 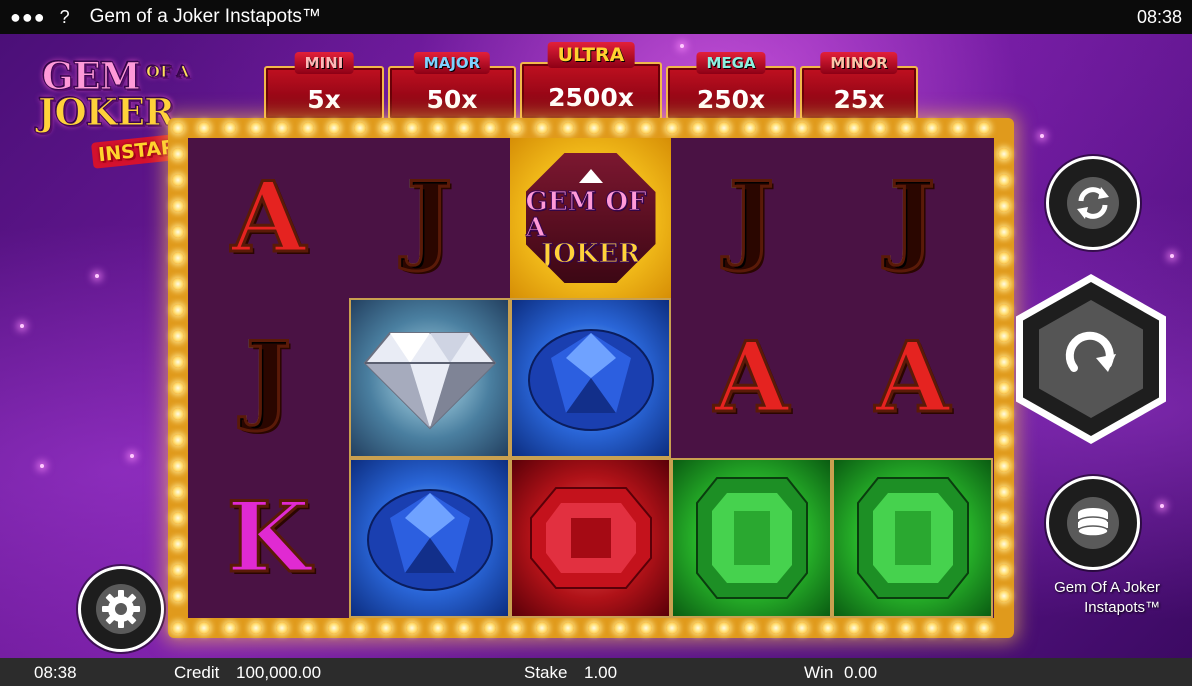 I want to click on win-value: 0.00, so click(x=861, y=672).